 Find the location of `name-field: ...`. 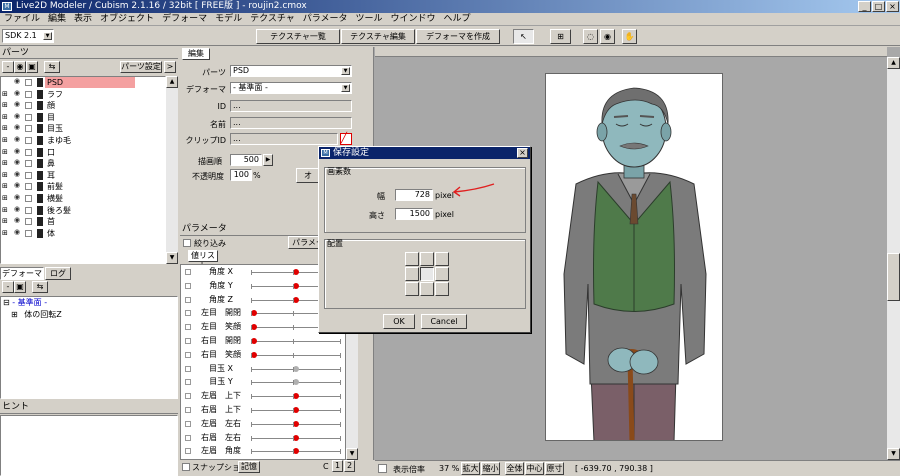

name-field: ... is located at coordinates (291, 123).